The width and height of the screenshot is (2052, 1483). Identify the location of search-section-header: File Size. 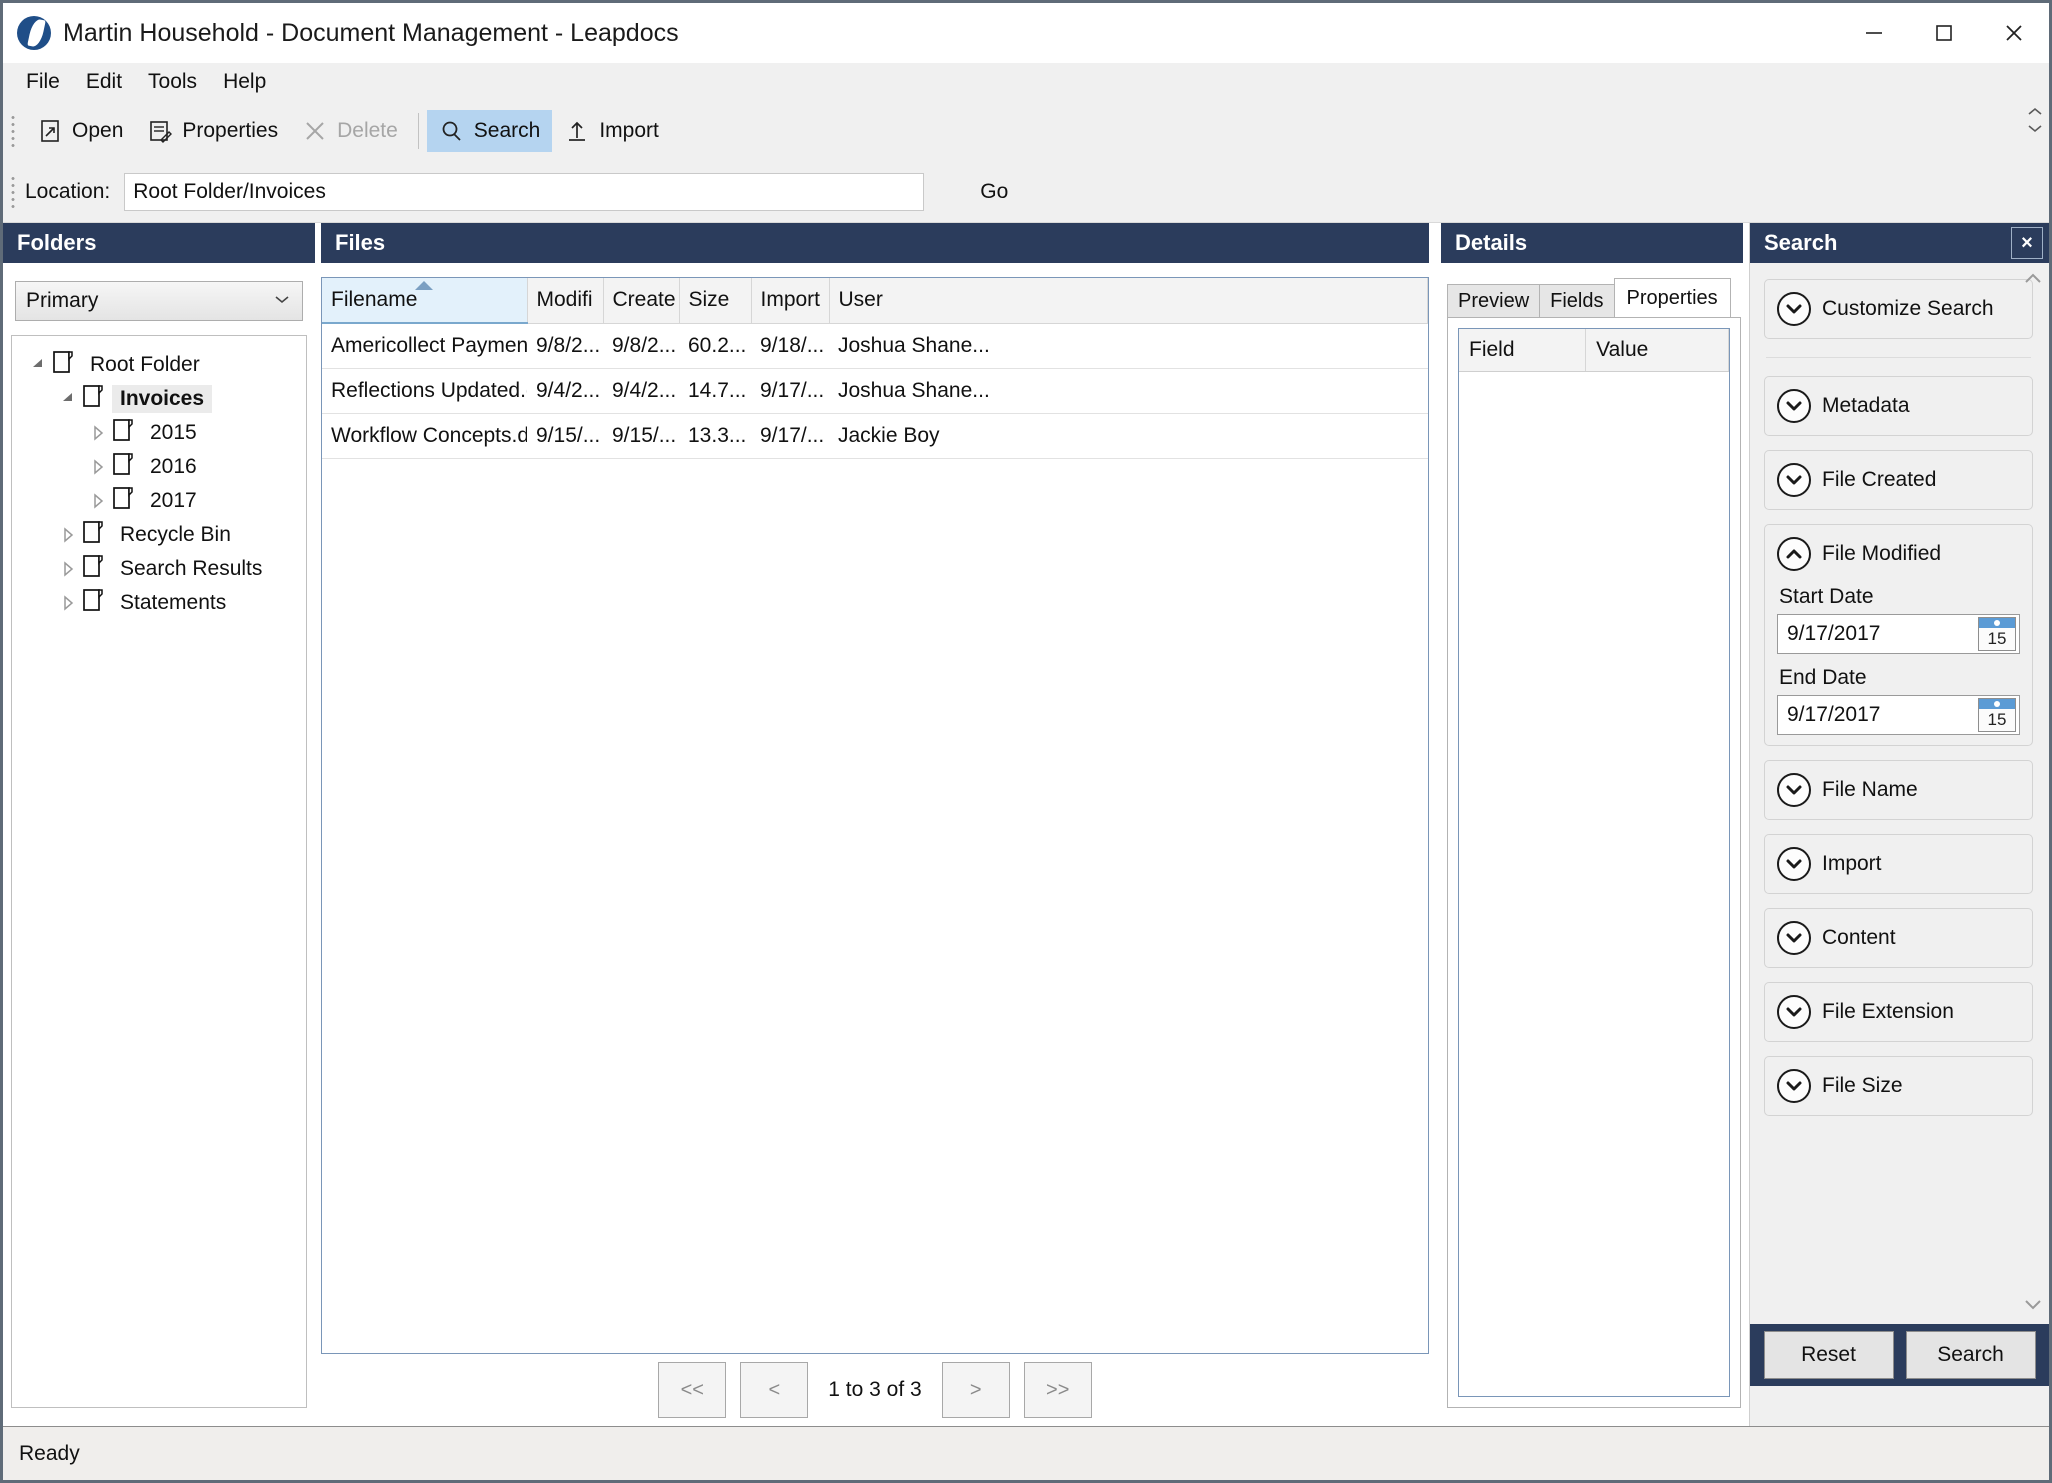
(1898, 1086).